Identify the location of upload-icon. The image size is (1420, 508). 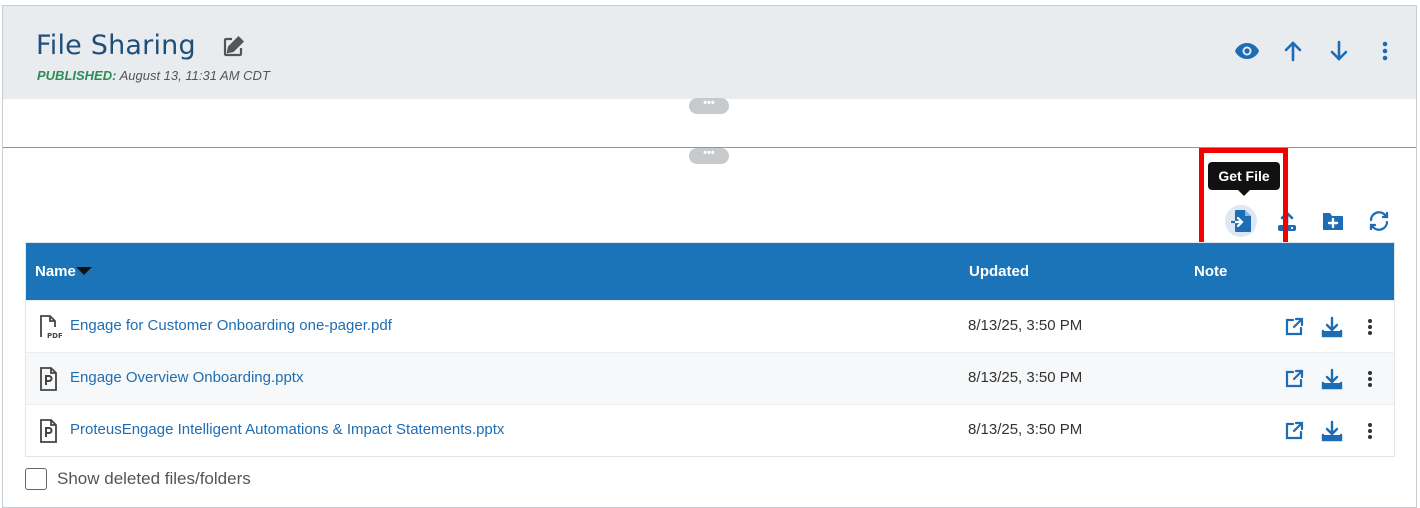
(1287, 221).